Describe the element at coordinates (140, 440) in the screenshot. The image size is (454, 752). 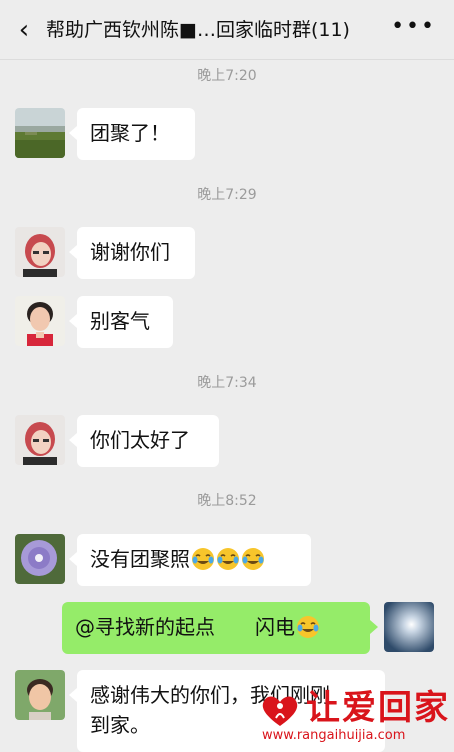
I see `message-text: 你们太好了` at that location.